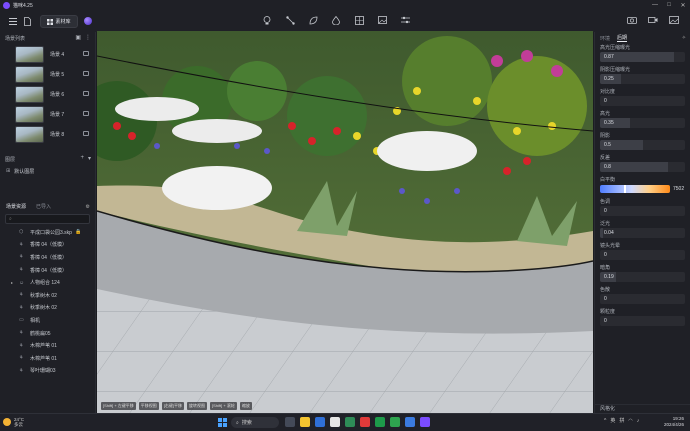 The image size is (690, 431). Describe the element at coordinates (13, 21) in the screenshot. I see `menu-icon` at that location.